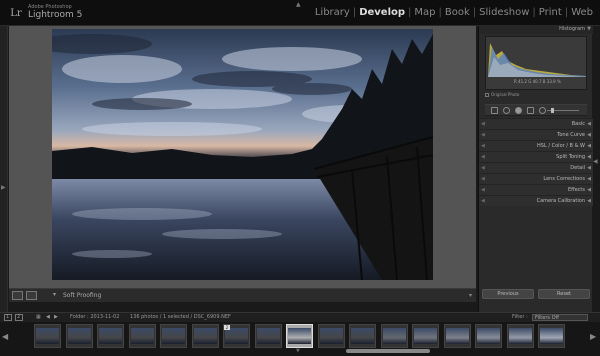  Describe the element at coordinates (5, 336) in the screenshot. I see `filmstrip-scroll-left-icon: ◀` at that location.